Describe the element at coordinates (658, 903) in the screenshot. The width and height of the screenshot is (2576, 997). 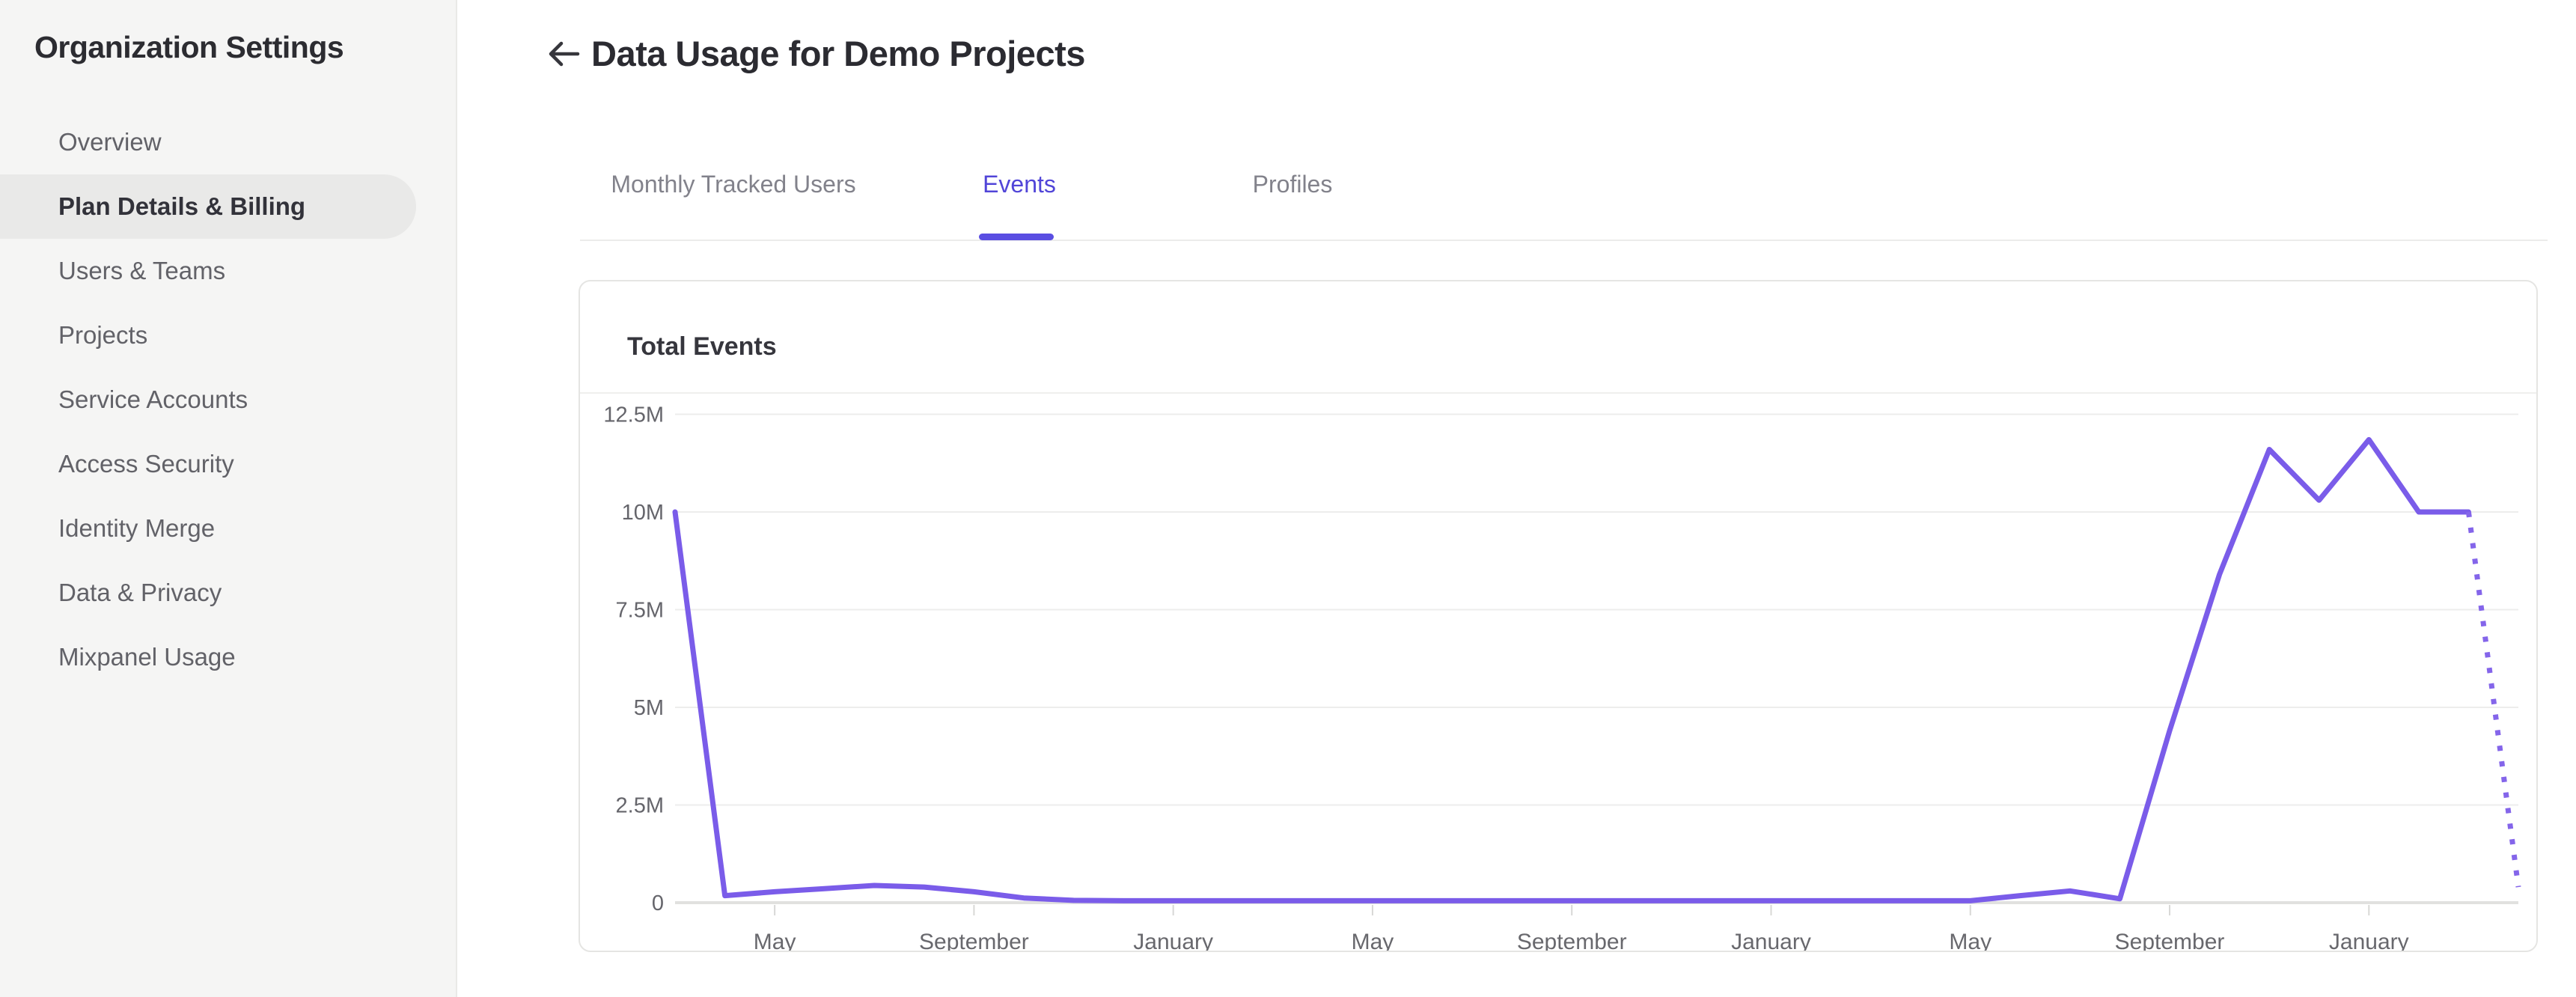
I see `y-axis-label: 0` at that location.